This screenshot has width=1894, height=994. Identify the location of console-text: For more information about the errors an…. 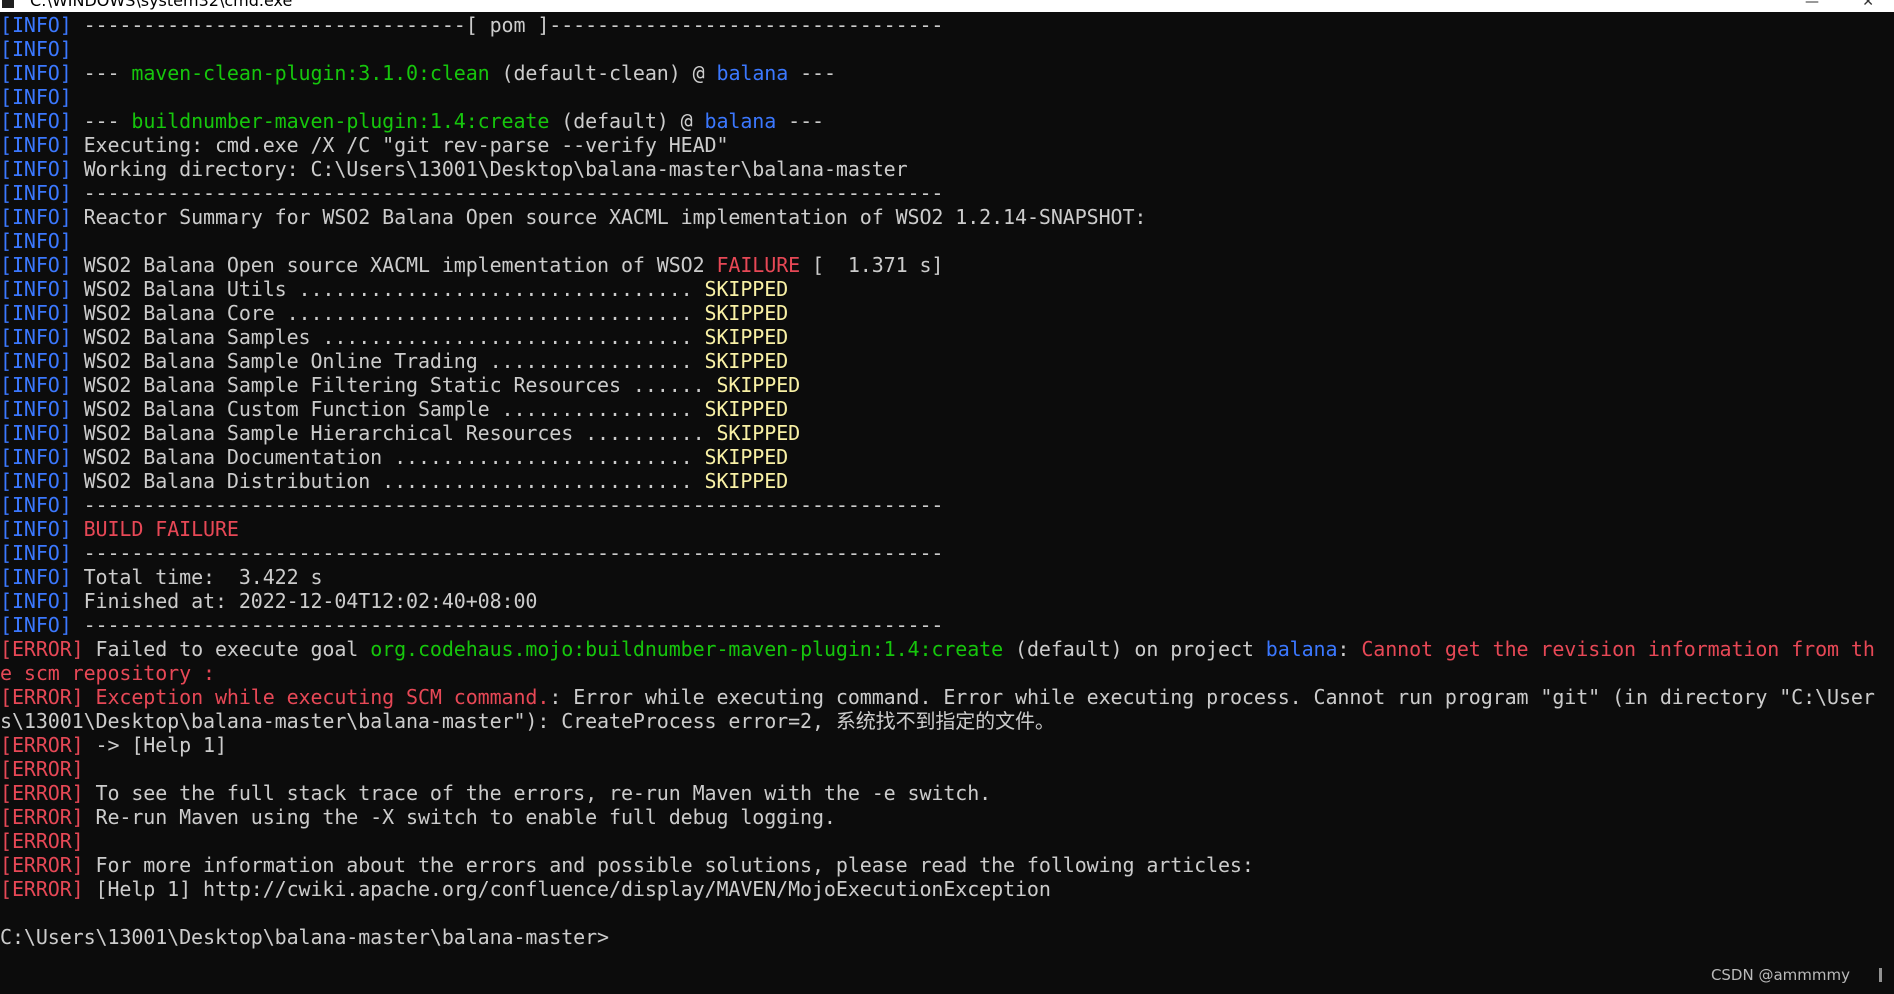
(668, 865).